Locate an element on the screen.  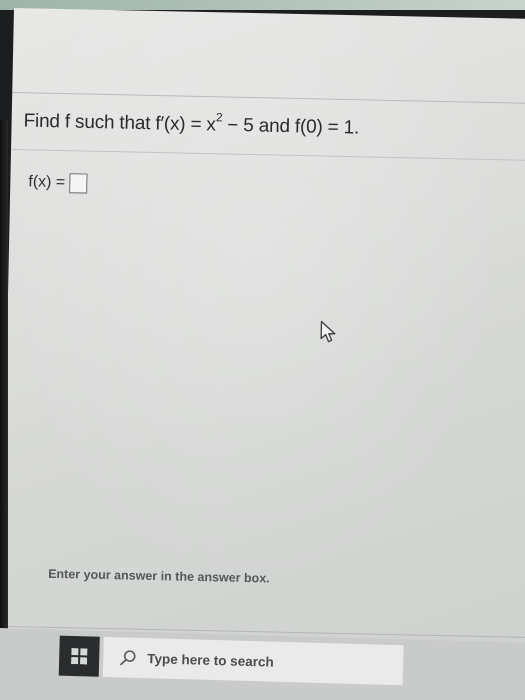
mouse-pointer-icon is located at coordinates (328, 331).